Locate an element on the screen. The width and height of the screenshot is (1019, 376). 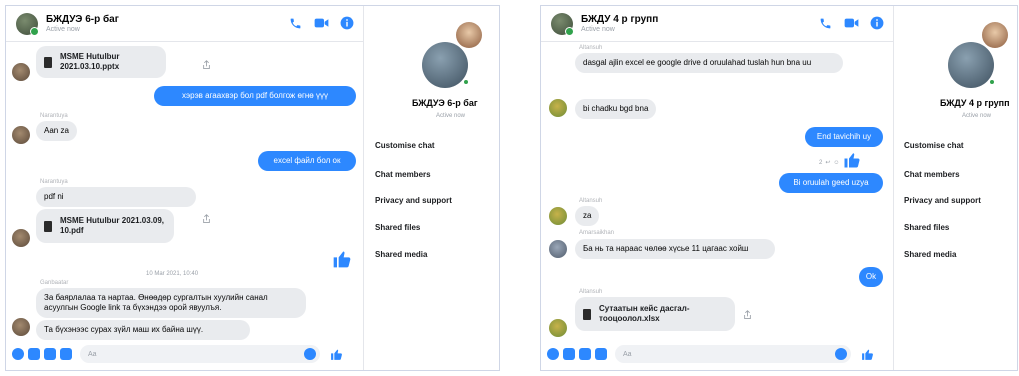
incoming-message: za is located at coordinates (587, 216).